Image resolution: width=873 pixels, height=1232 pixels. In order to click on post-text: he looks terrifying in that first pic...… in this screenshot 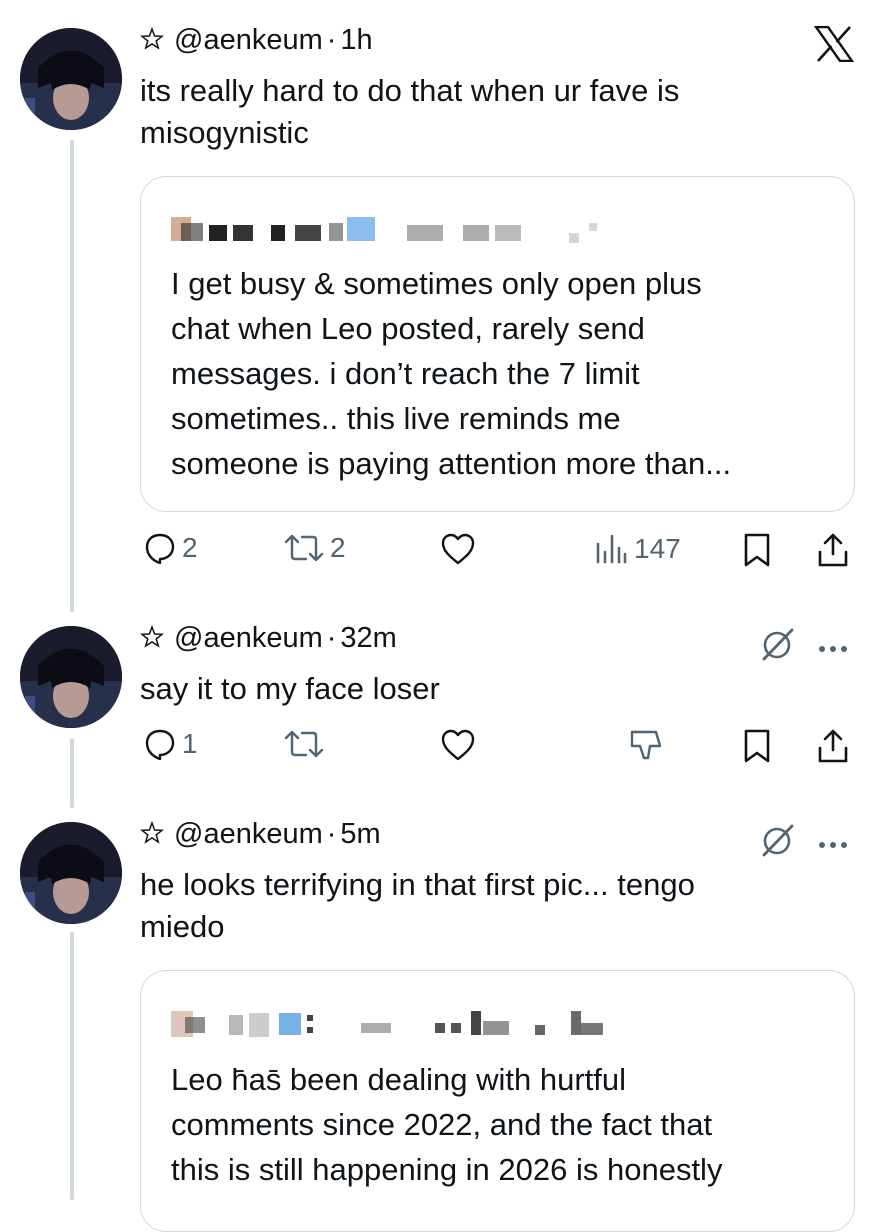, I will do `click(417, 905)`.